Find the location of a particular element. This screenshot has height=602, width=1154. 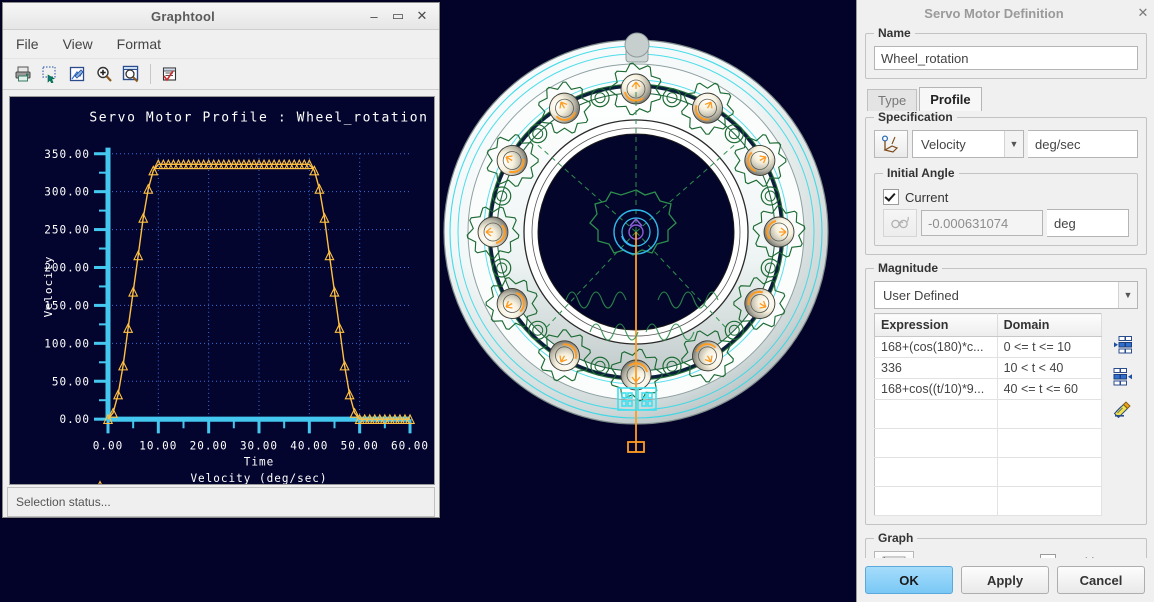

column-header-expression: Expression is located at coordinates (936, 325).